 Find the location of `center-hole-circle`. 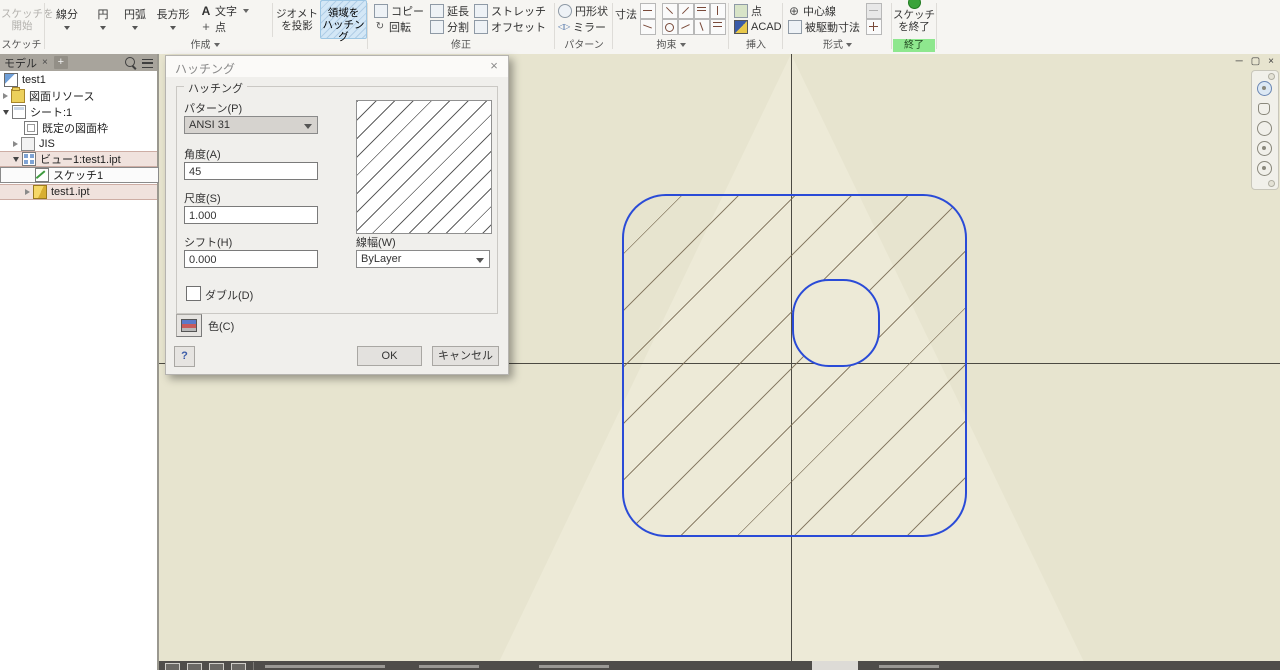

center-hole-circle is located at coordinates (836, 323).